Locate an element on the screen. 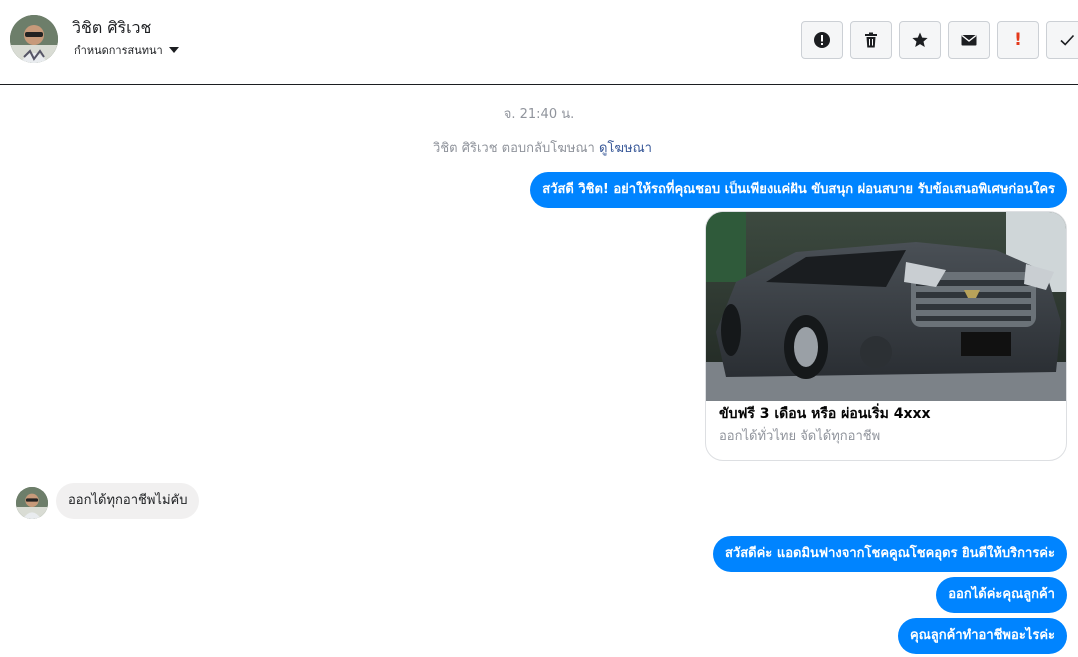 This screenshot has width=1078, height=657. ad-reply-note: วิชิต ศิริเวช ตอบกลับโฆษณา ดูโฆษณา is located at coordinates (539, 147).